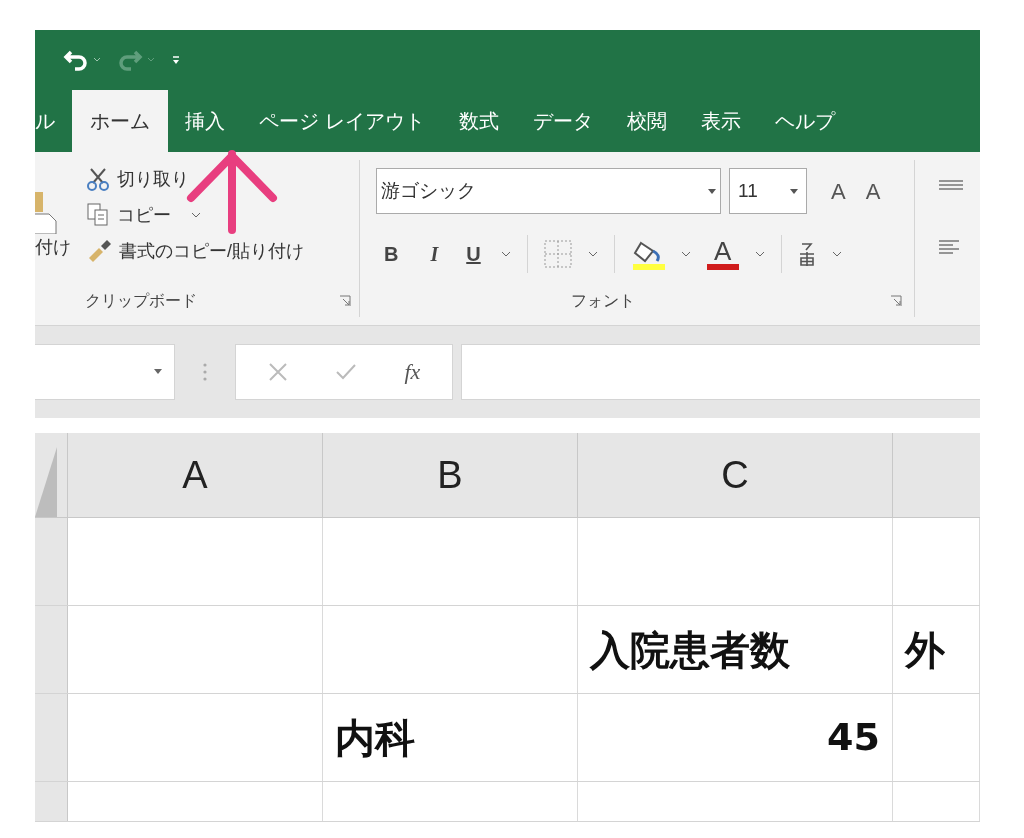  I want to click on scissors-icon, so click(98, 179).